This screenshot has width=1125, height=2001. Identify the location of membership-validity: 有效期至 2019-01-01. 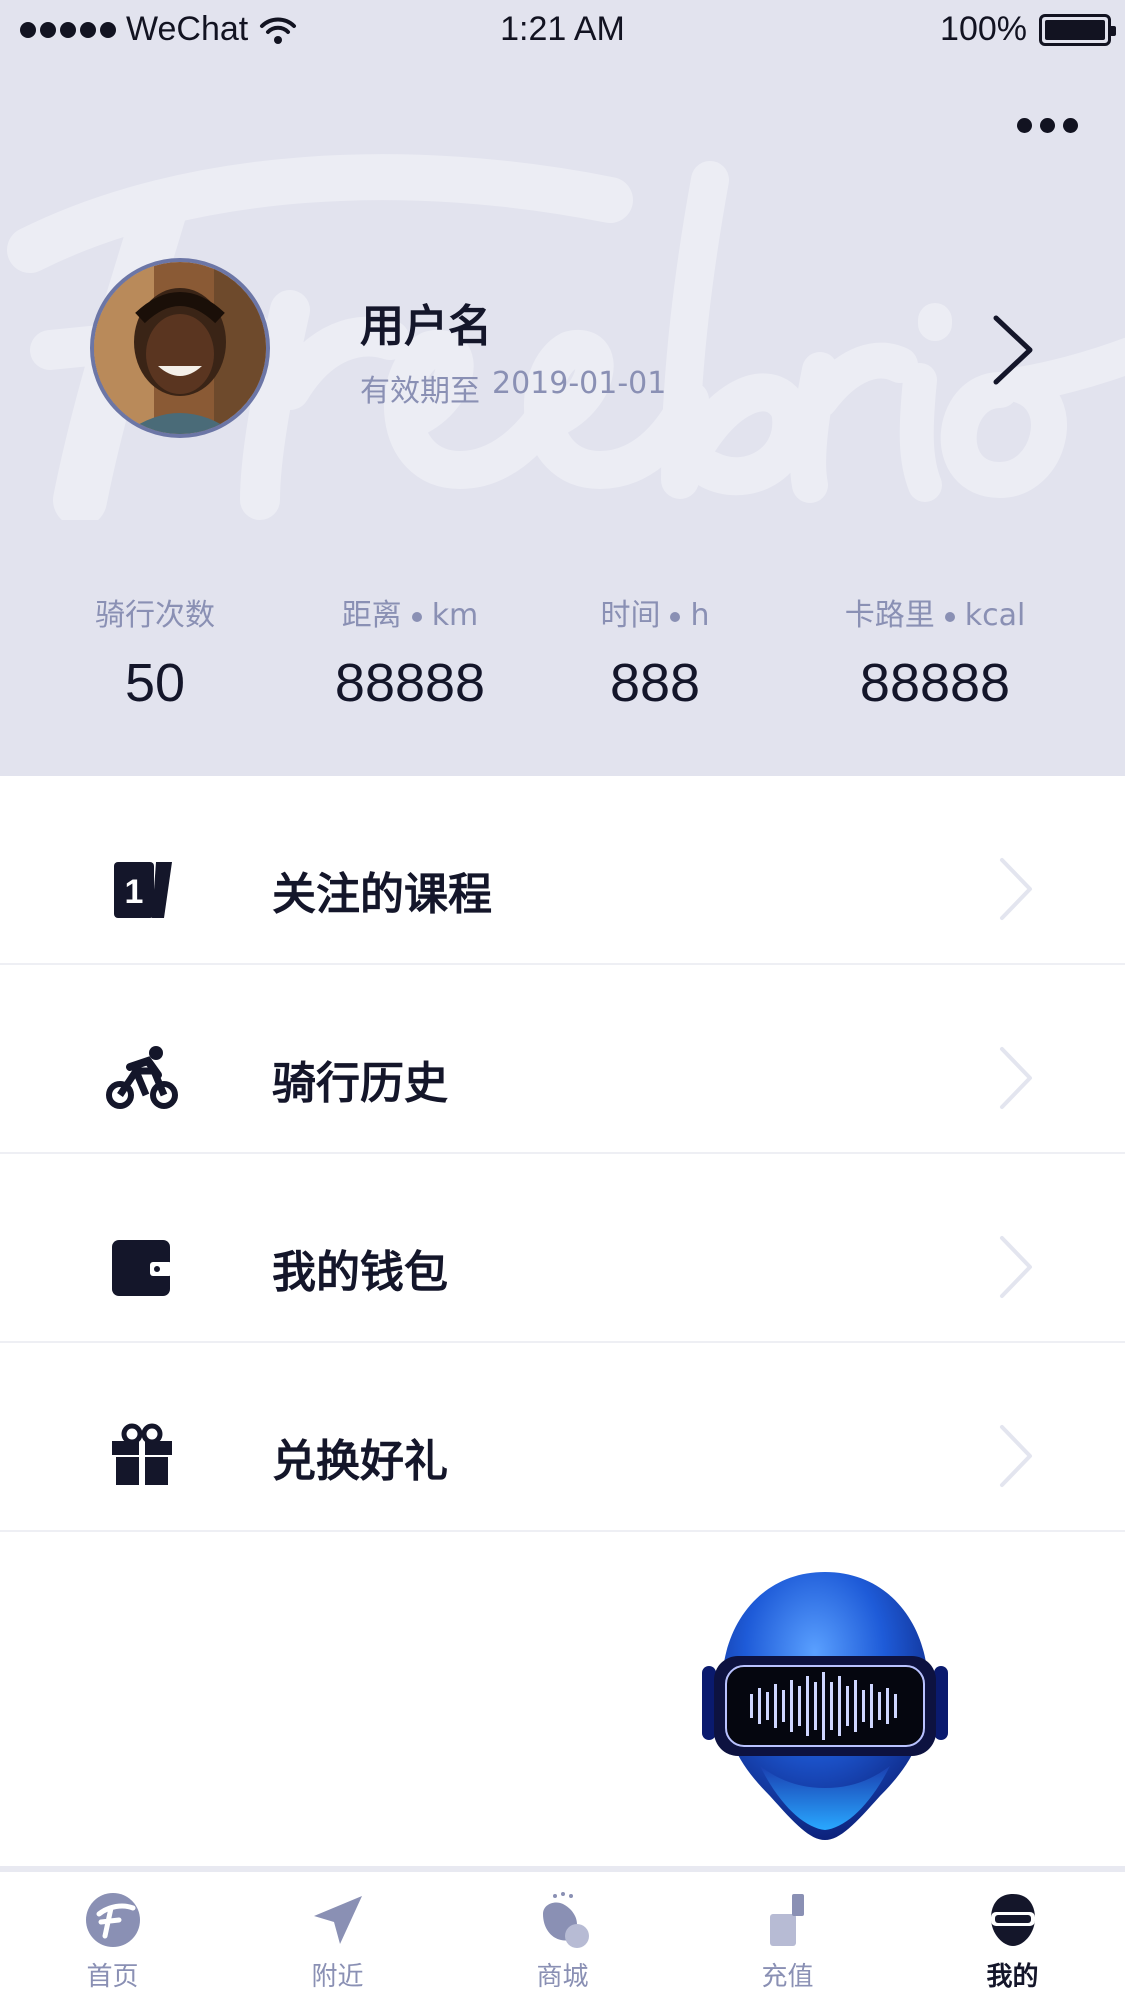
(513, 388).